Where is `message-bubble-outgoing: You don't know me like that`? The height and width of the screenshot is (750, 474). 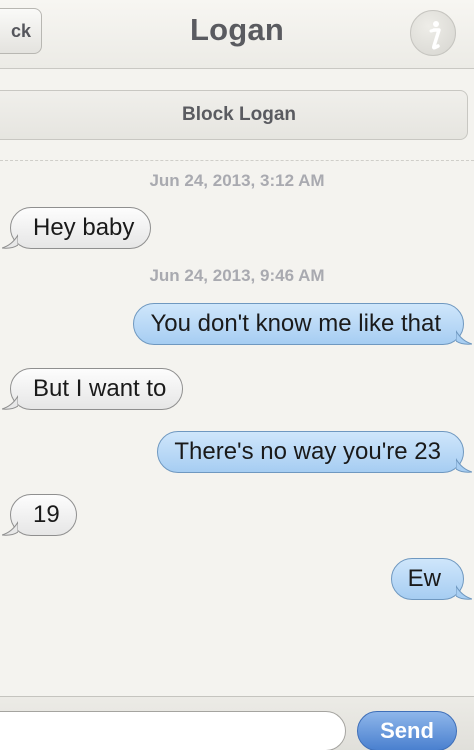 message-bubble-outgoing: You don't know me like that is located at coordinates (302, 324).